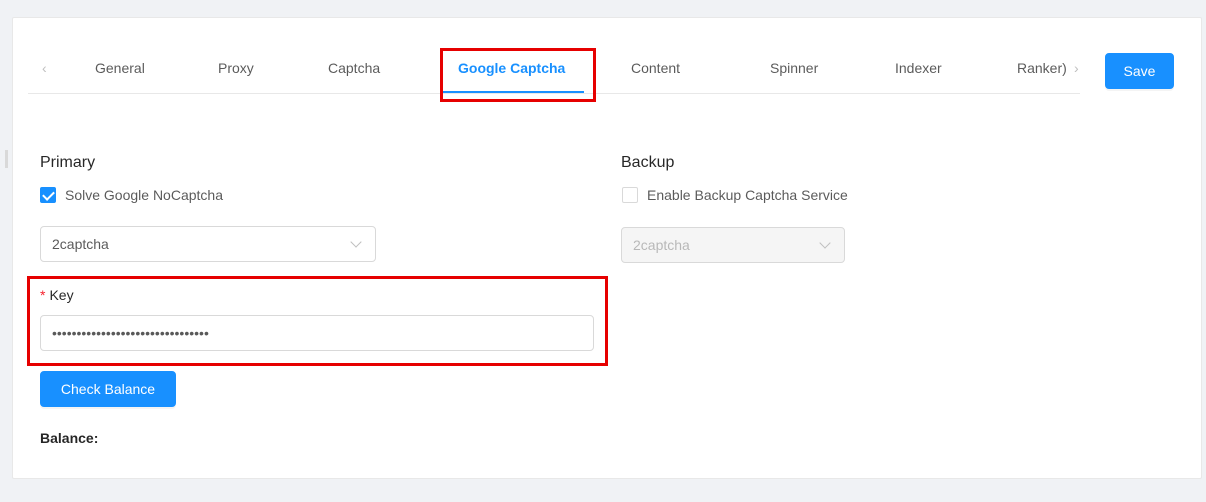 Image resolution: width=1206 pixels, height=502 pixels. Describe the element at coordinates (1042, 68) in the screenshot. I see `tab-ranker: Ranker)` at that location.